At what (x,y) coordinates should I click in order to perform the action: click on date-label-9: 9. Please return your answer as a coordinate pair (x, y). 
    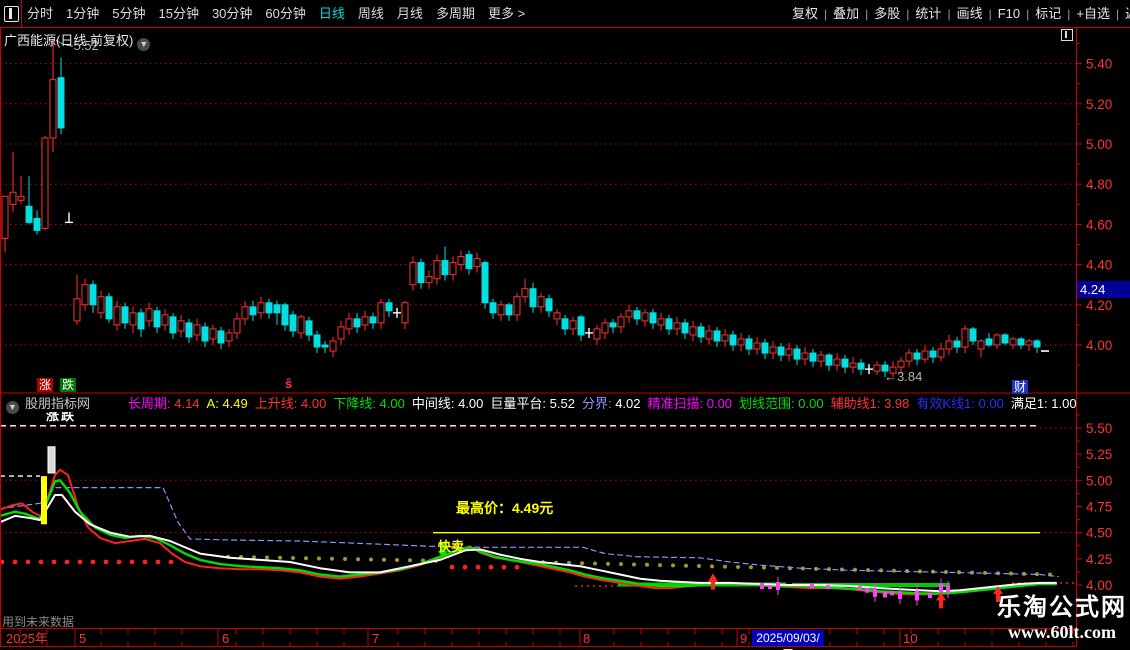
    Looking at the image, I should click on (744, 638).